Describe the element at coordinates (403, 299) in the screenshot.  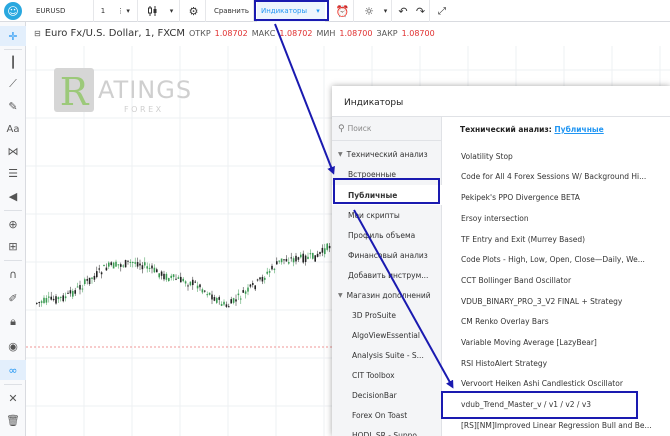
I see `arrow-to-vdub` at that location.